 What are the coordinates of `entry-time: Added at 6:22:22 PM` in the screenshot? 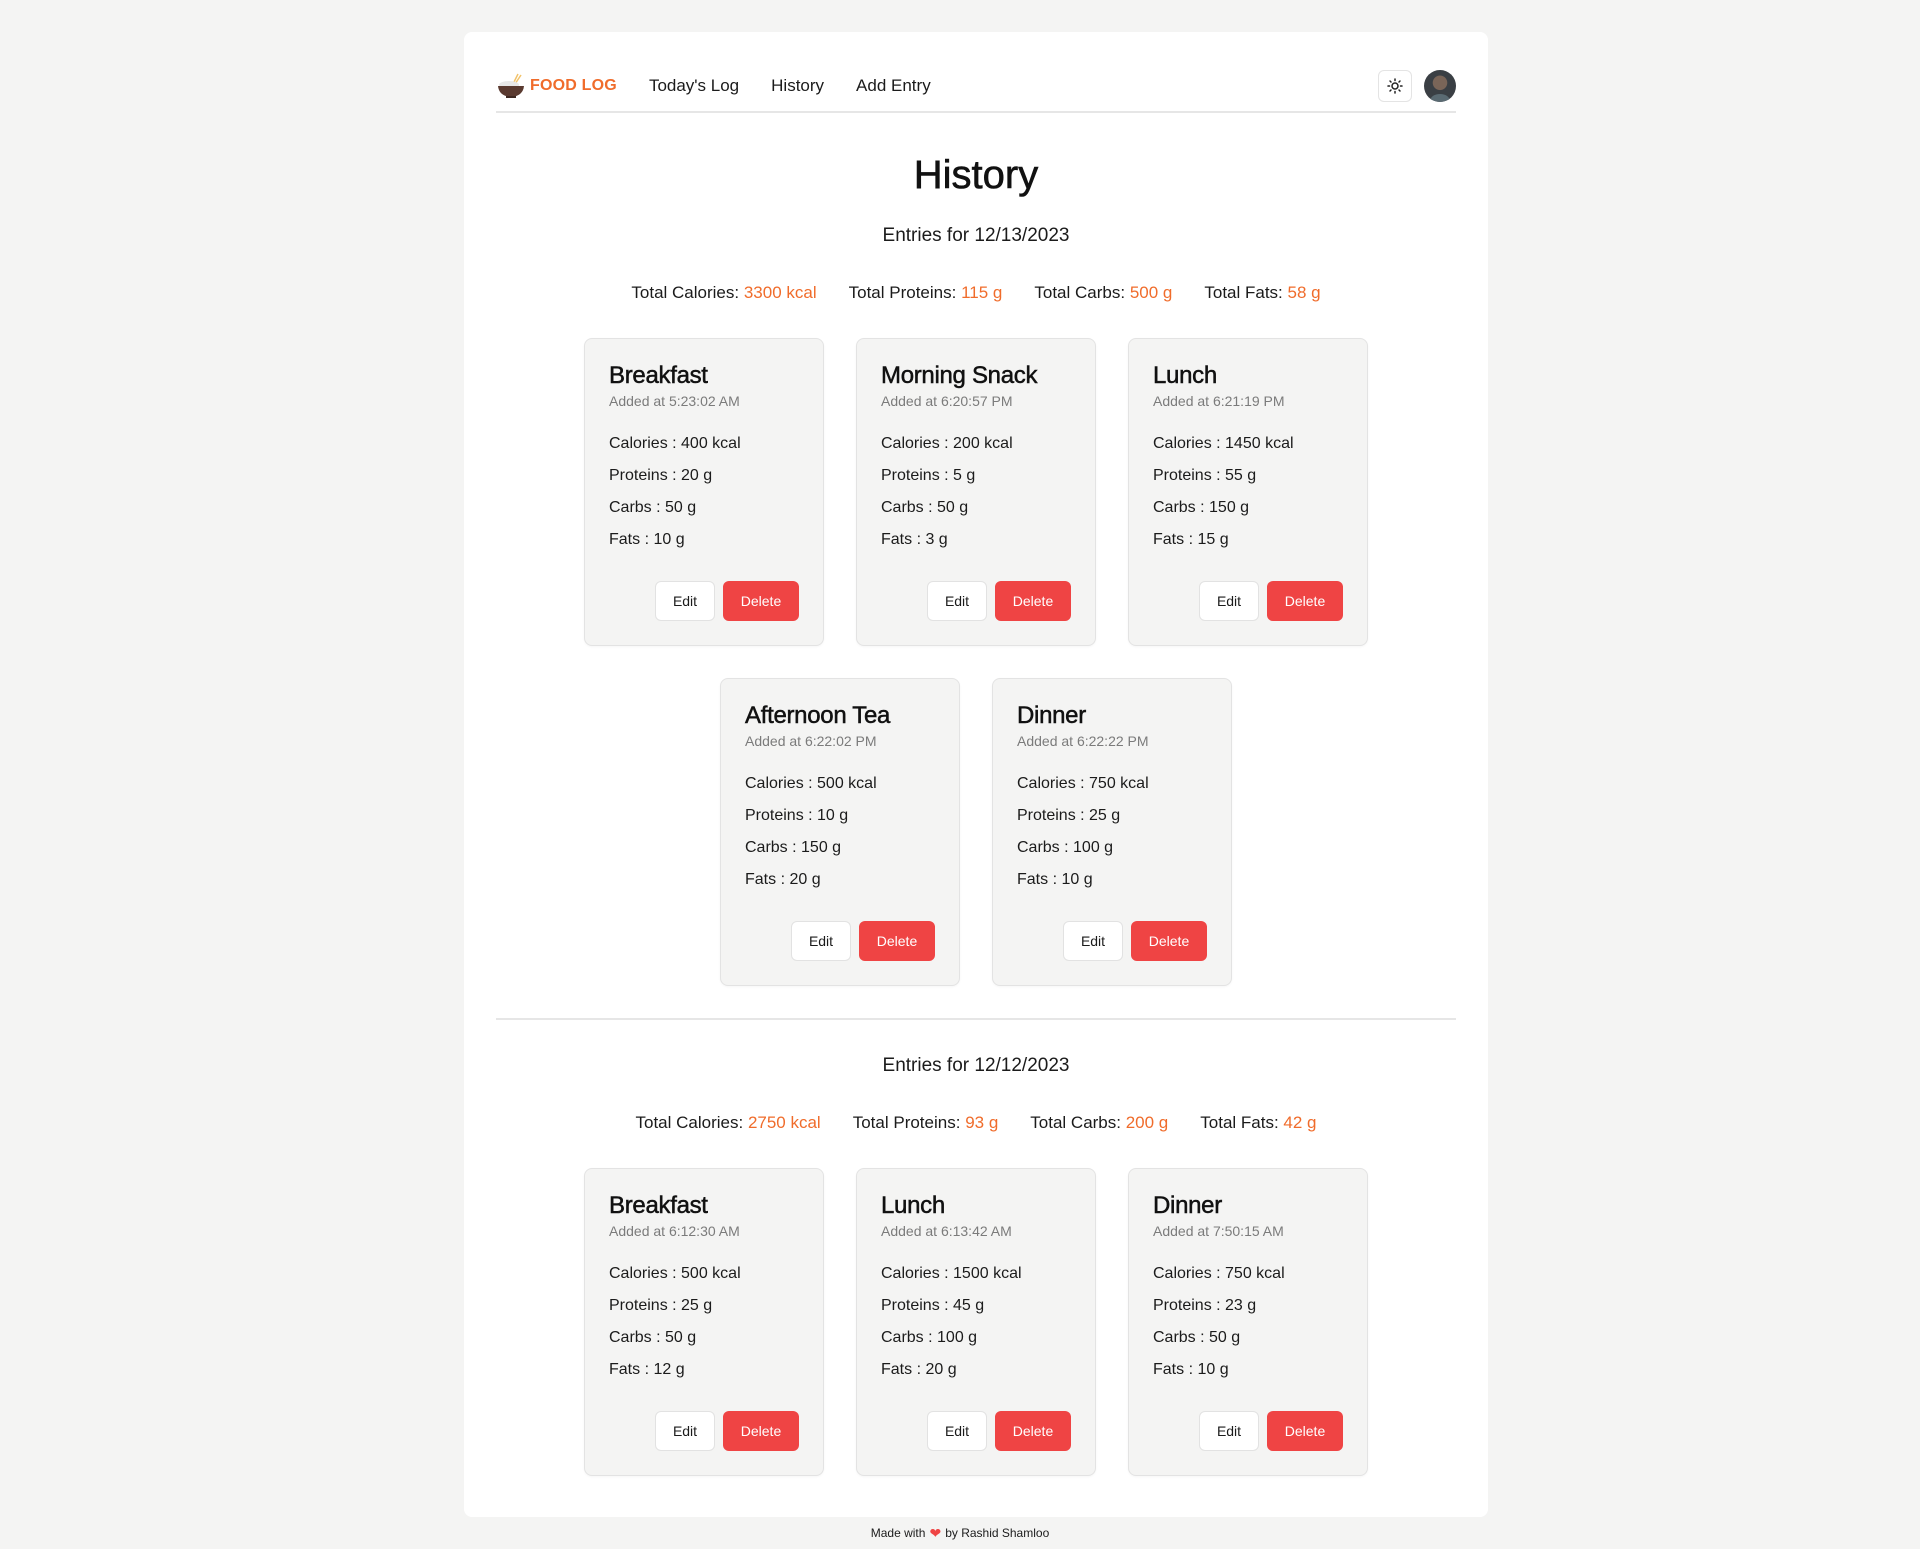 It's located at (1083, 741).